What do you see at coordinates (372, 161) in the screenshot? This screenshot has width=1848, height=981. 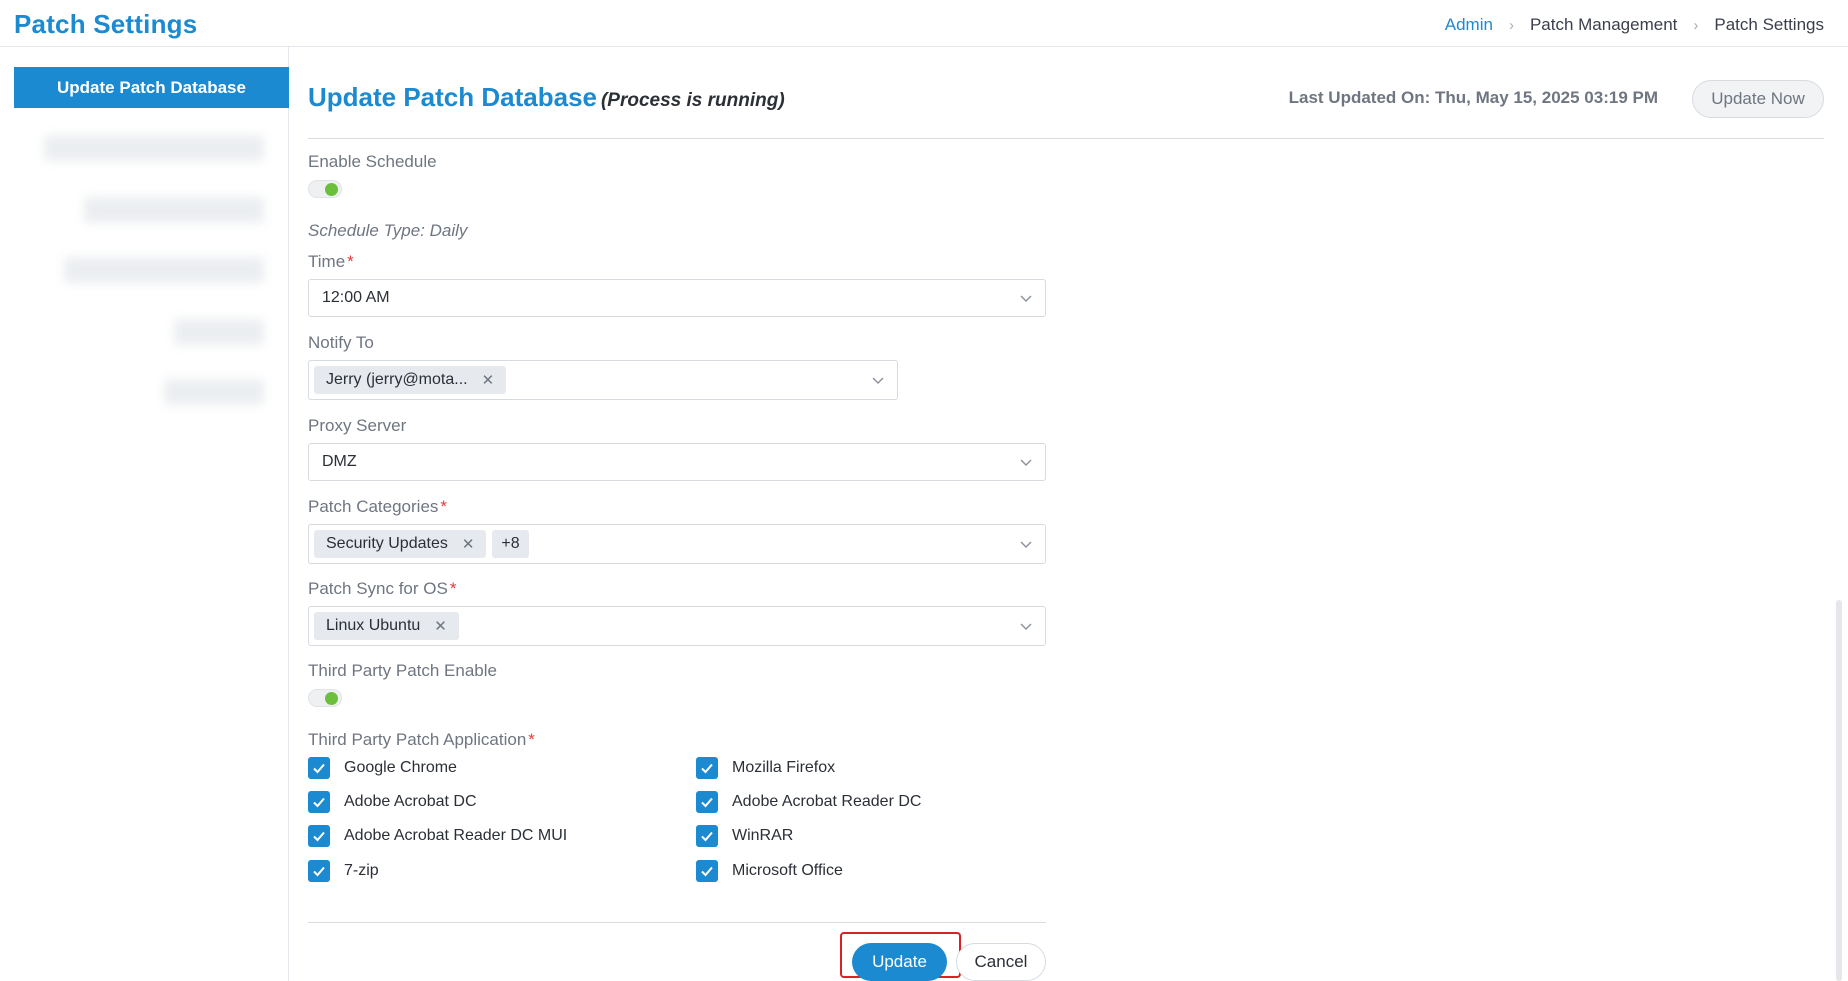 I see `enable-schedule-label: Enable Schedule` at bounding box center [372, 161].